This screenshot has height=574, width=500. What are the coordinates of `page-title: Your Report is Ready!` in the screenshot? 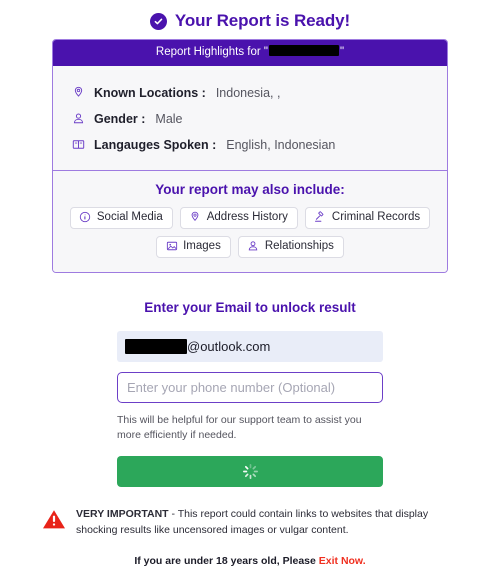 It's located at (262, 20).